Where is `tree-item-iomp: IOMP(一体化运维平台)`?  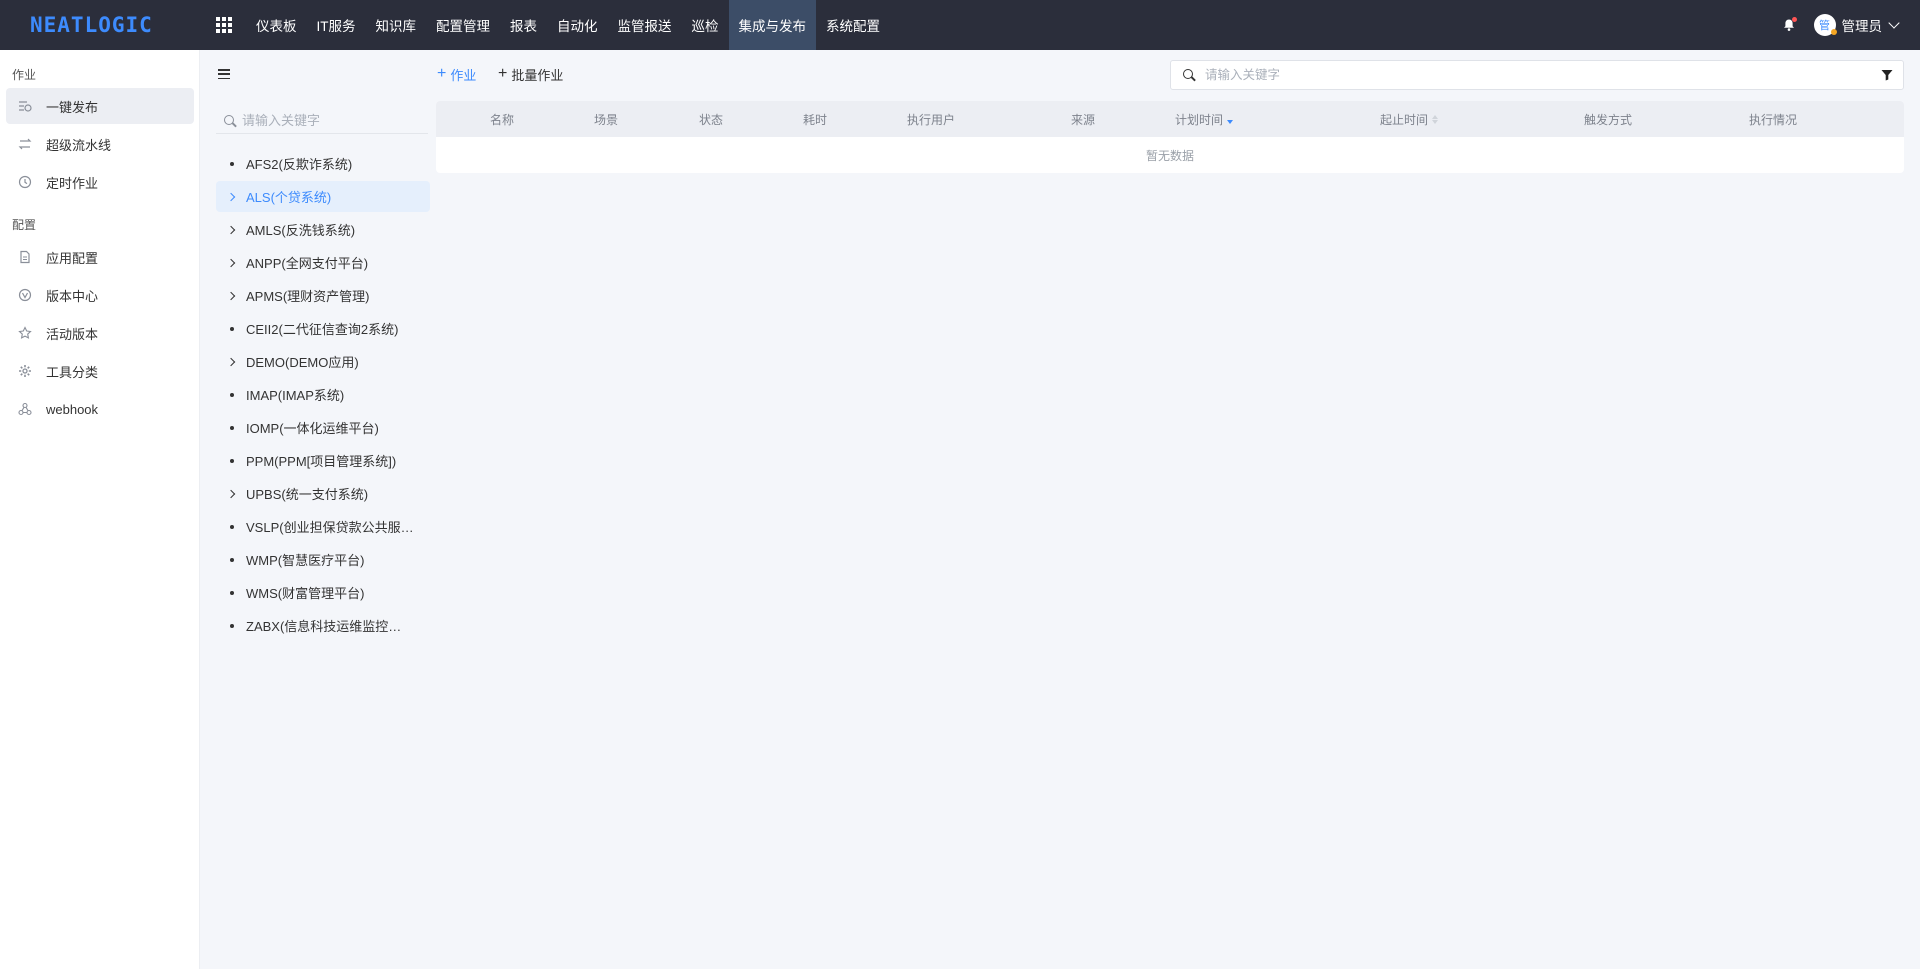
tree-item-iomp: IOMP(一体化运维平台) is located at coordinates (323, 427).